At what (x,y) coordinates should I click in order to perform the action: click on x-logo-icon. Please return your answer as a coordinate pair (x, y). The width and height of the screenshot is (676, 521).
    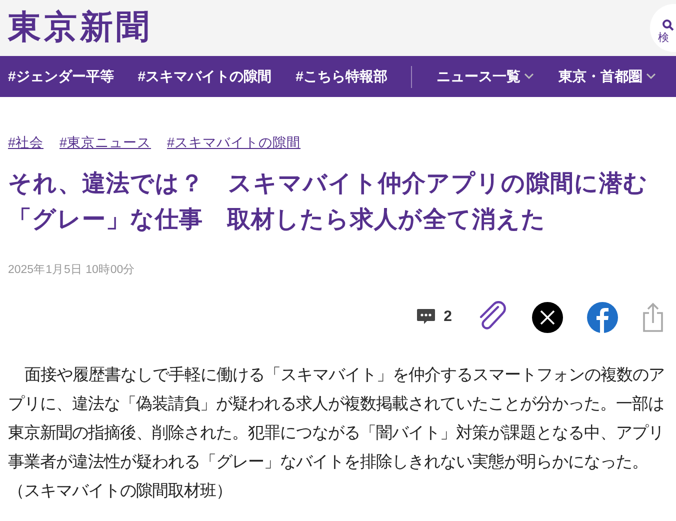
    Looking at the image, I should click on (547, 317).